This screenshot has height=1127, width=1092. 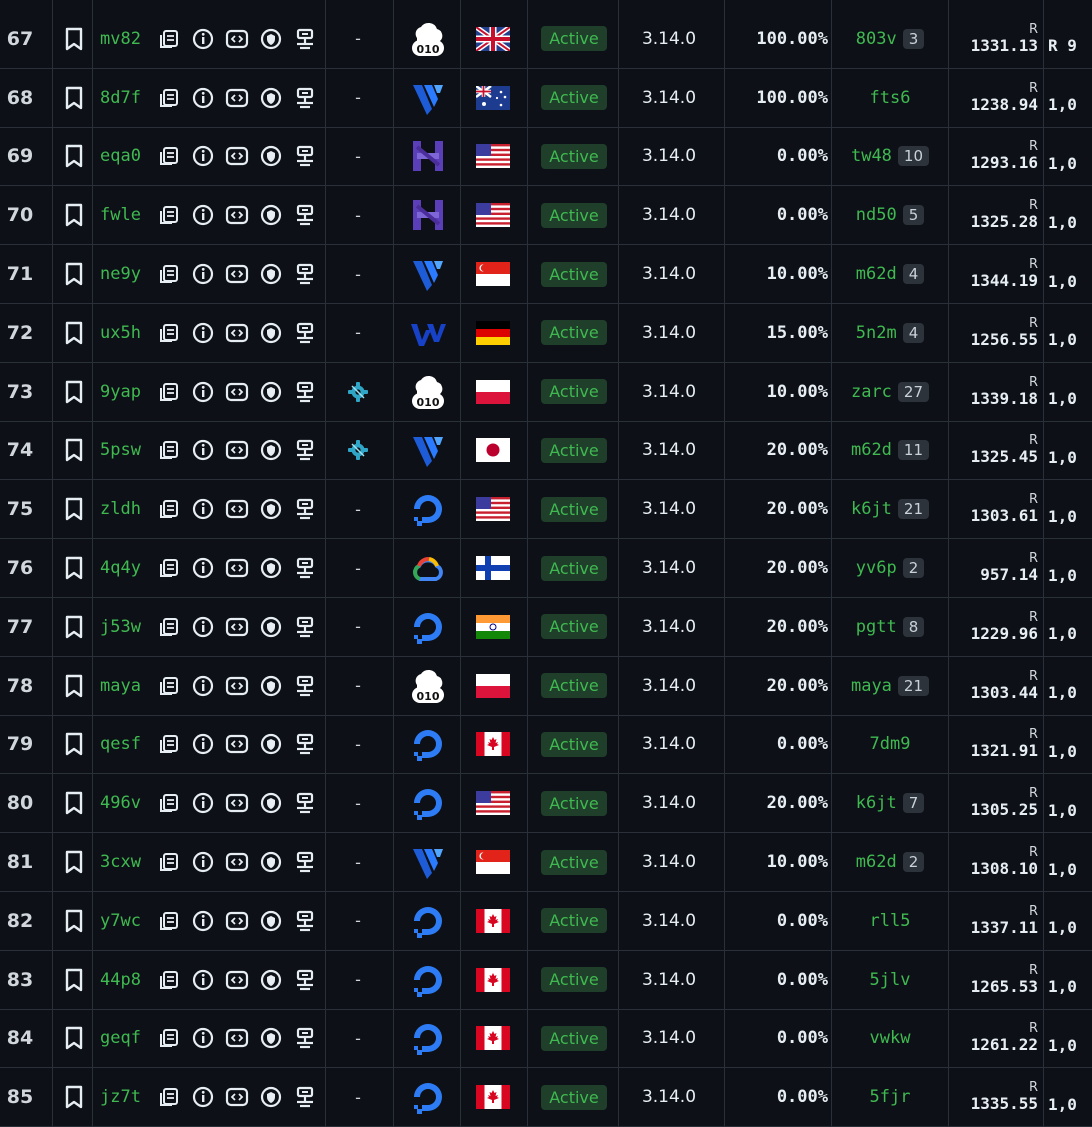 What do you see at coordinates (126, 98) in the screenshot?
I see `node-id-link: 8d7f` at bounding box center [126, 98].